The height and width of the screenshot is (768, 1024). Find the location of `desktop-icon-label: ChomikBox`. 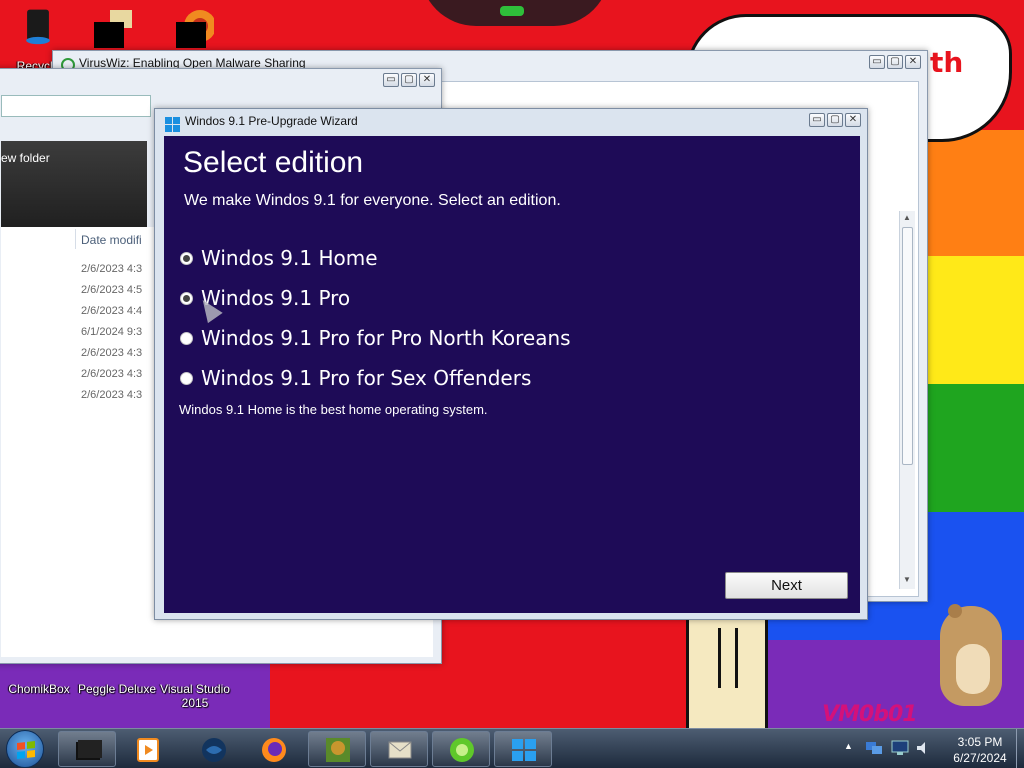

desktop-icon-label: ChomikBox is located at coordinates (39, 689).